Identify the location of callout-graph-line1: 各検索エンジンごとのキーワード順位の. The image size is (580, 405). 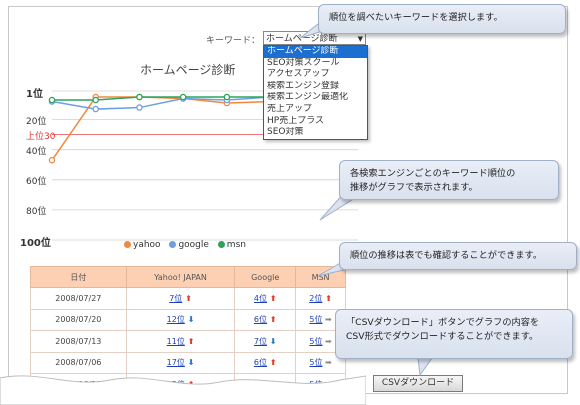
(433, 173).